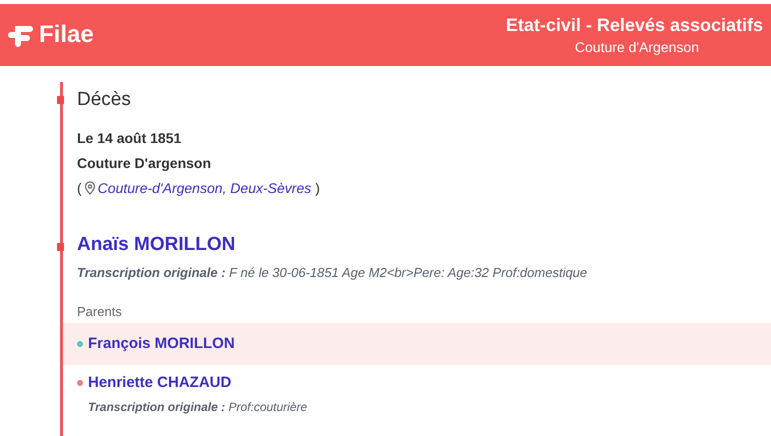  What do you see at coordinates (634, 25) in the screenshot?
I see `page-title: Etat-civil - Relevés associatifs` at bounding box center [634, 25].